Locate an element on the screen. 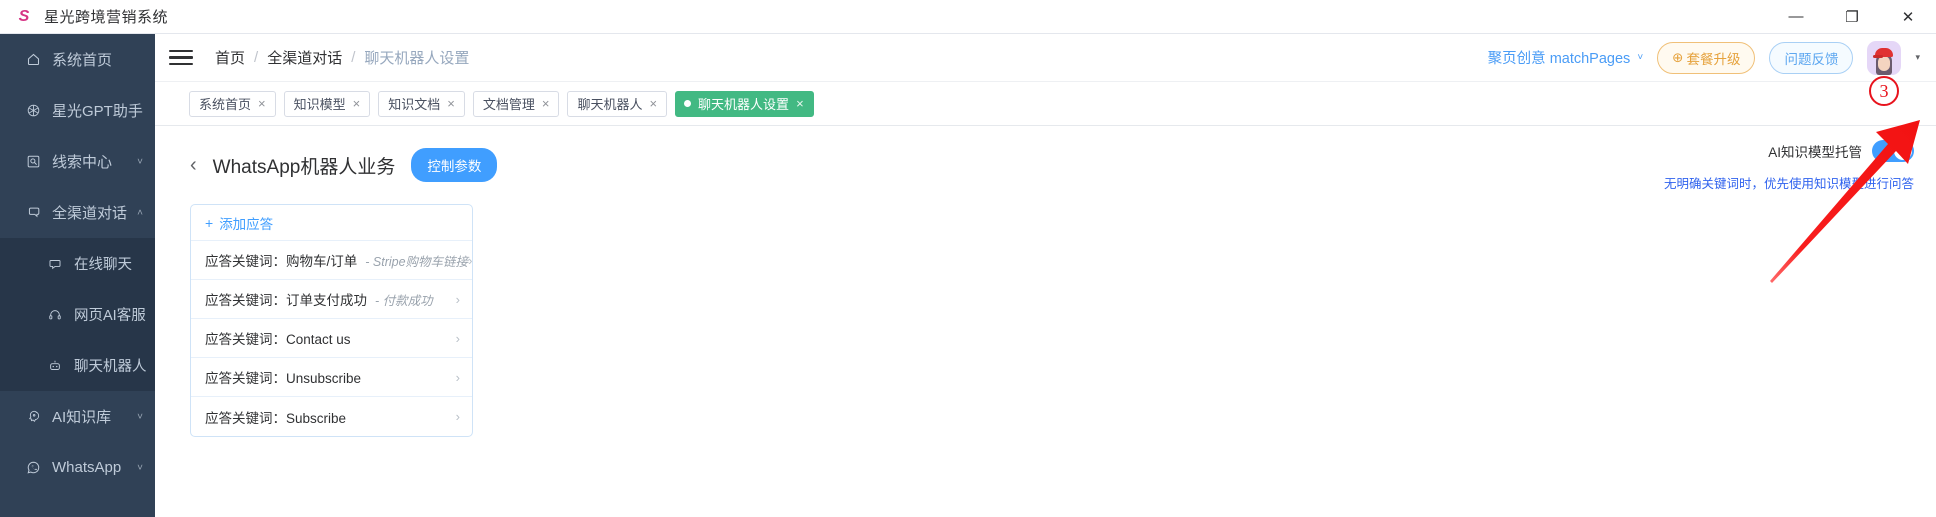  list-item: 应答关键词：Contact us › is located at coordinates (331, 338).